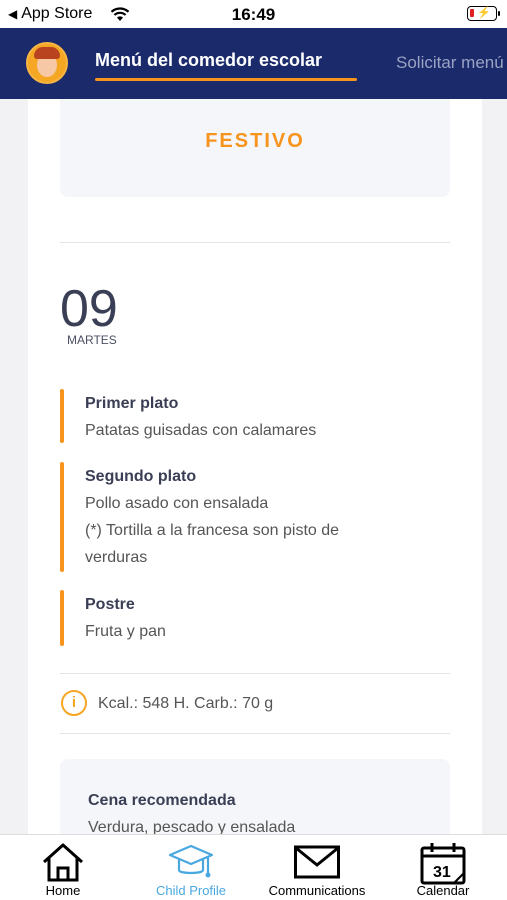 This screenshot has height=900, width=507. I want to click on calendar-day: 31, so click(442, 872).